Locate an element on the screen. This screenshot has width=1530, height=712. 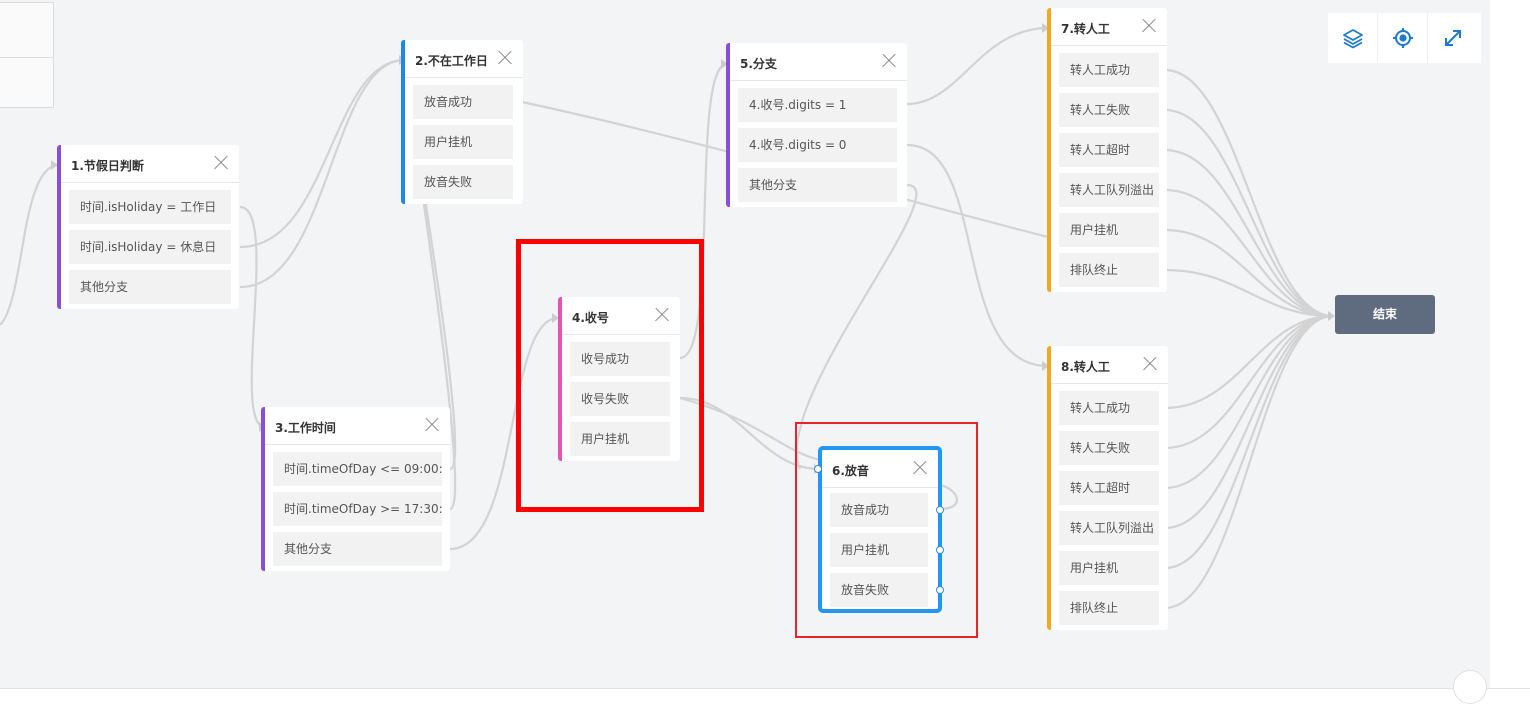
node-title: 4.收号 is located at coordinates (590, 318).